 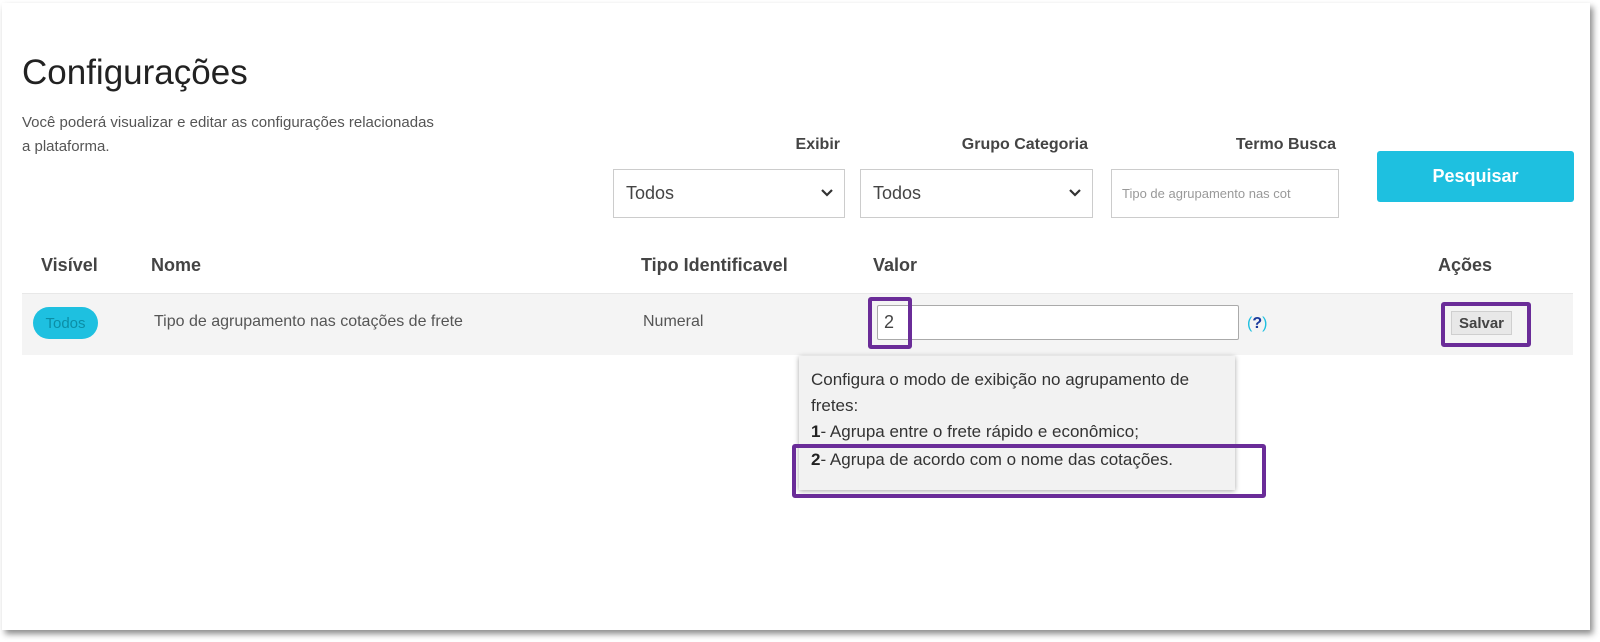 What do you see at coordinates (1225, 193) in the screenshot?
I see `termo-busca-input: Tipo de agrupamento nas cot` at bounding box center [1225, 193].